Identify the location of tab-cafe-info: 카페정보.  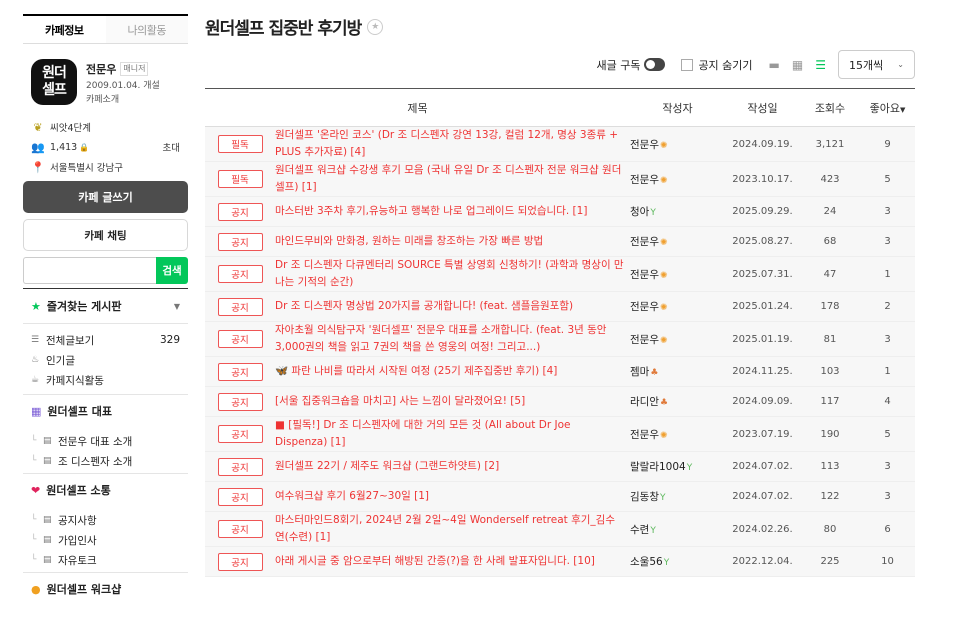
(64, 29).